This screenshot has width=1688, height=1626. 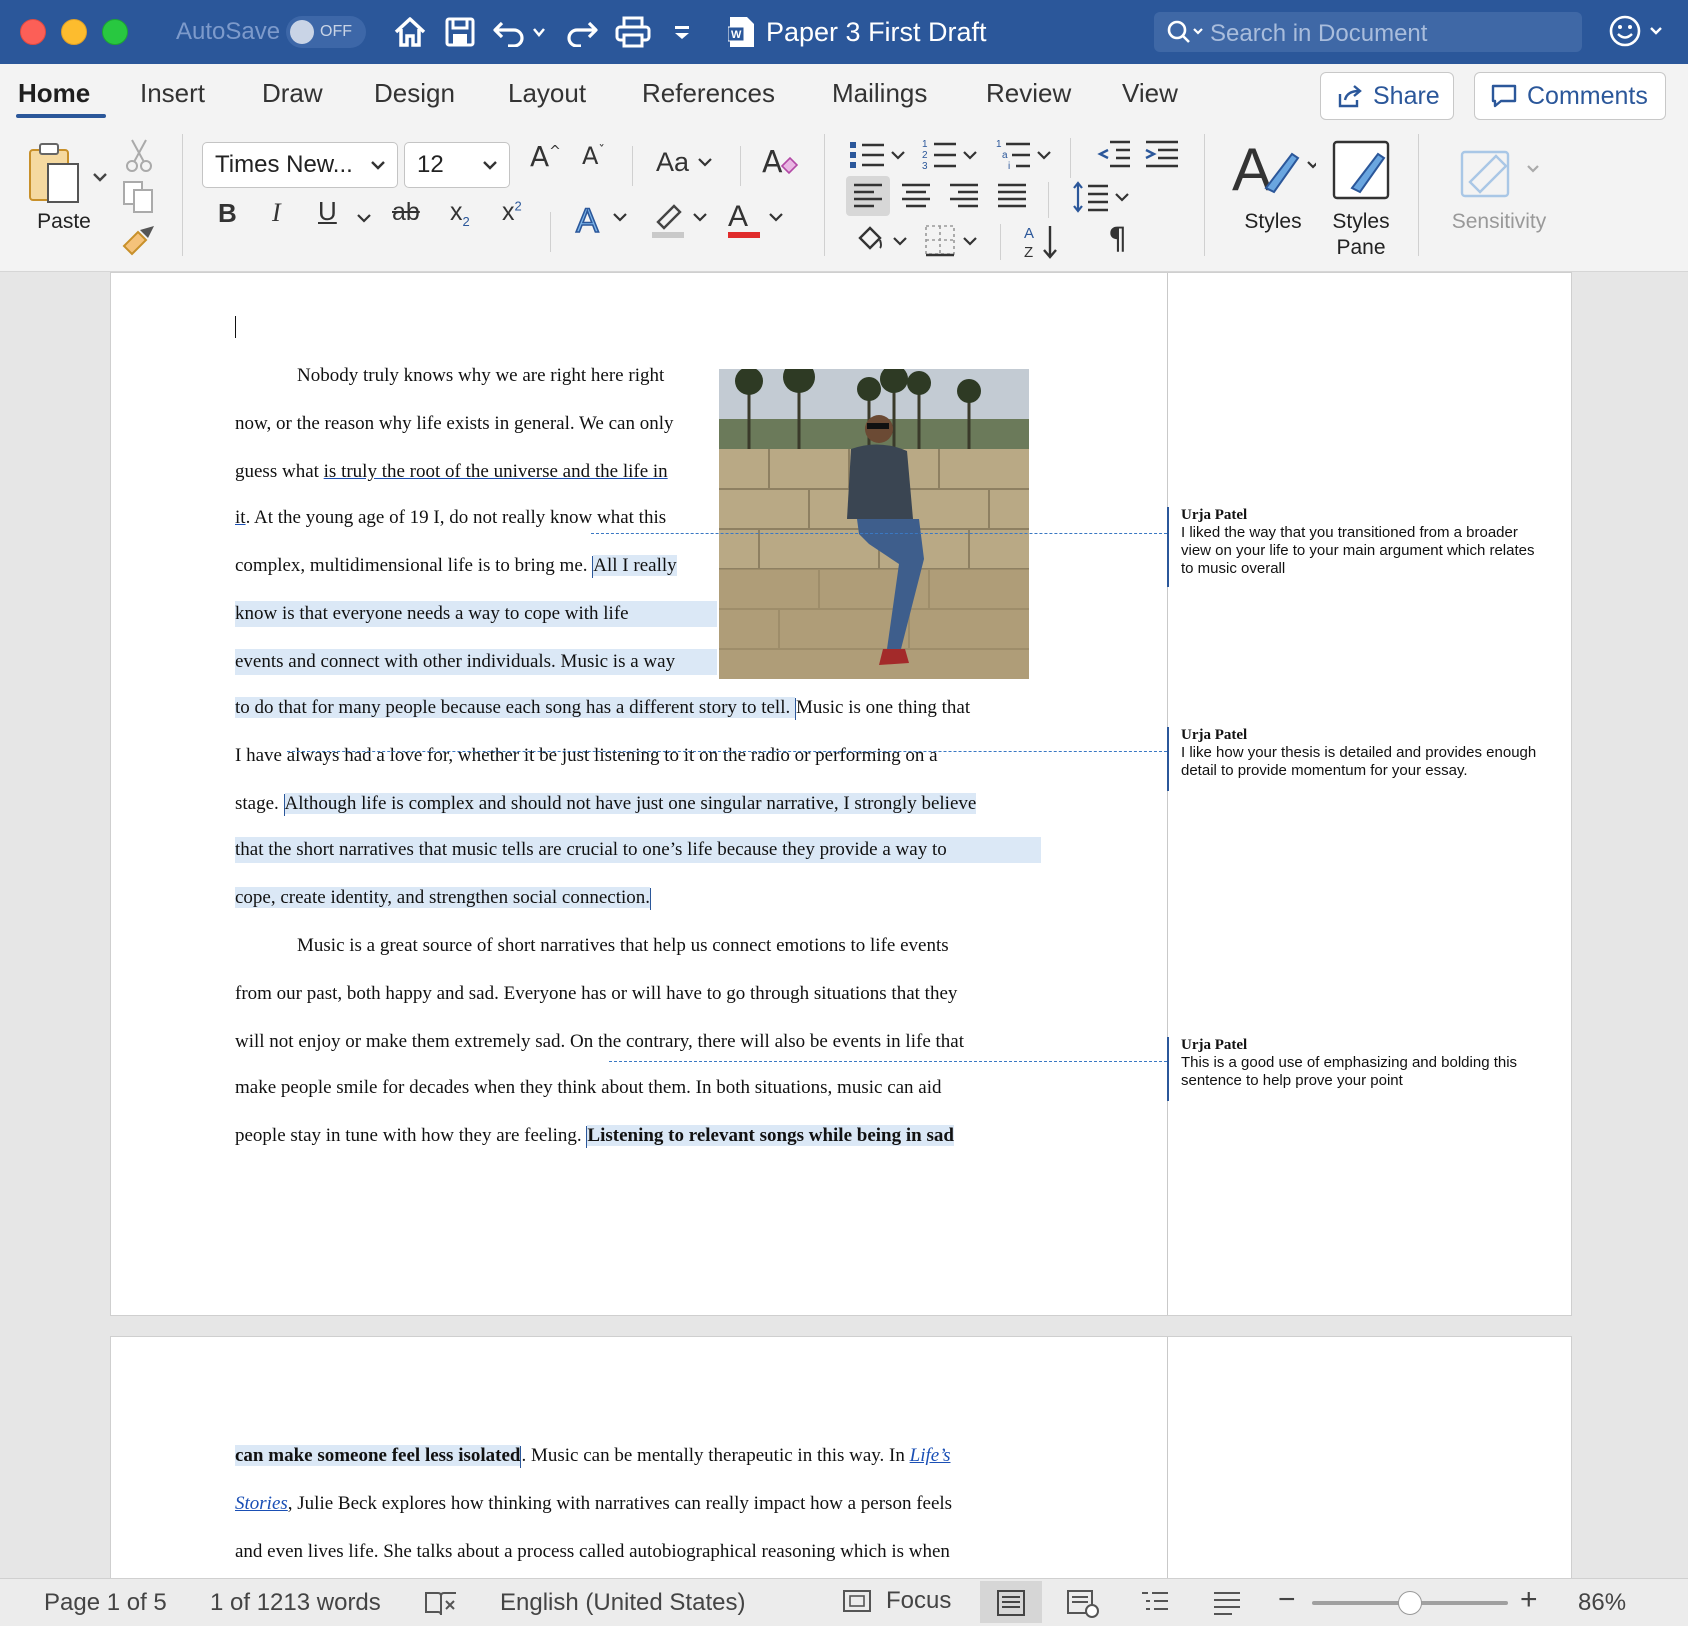 I want to click on italic-icon: I, so click(x=276, y=213).